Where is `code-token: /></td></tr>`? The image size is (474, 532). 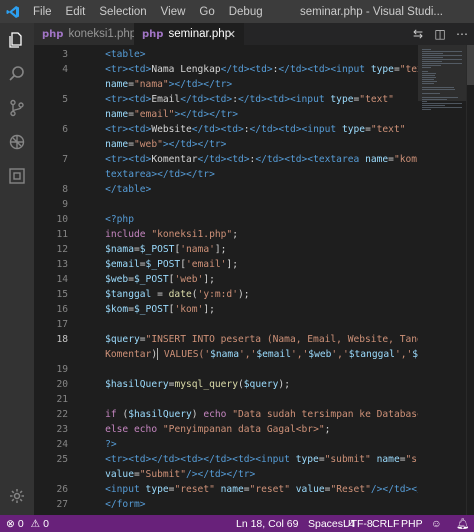
code-token: /></td></tr> is located at coordinates (394, 489).